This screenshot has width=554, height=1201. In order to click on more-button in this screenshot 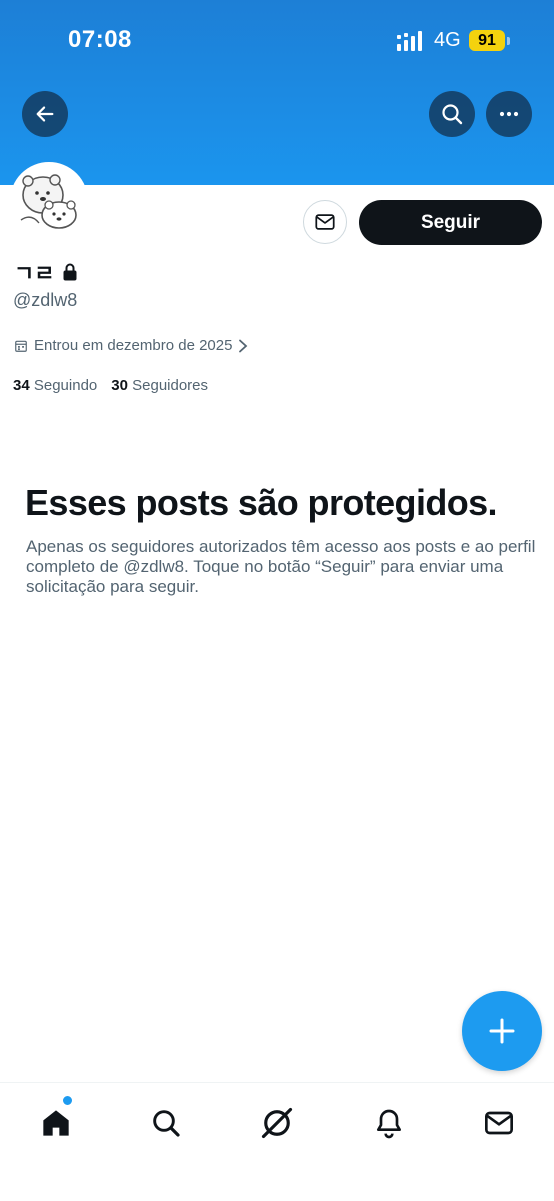, I will do `click(509, 114)`.